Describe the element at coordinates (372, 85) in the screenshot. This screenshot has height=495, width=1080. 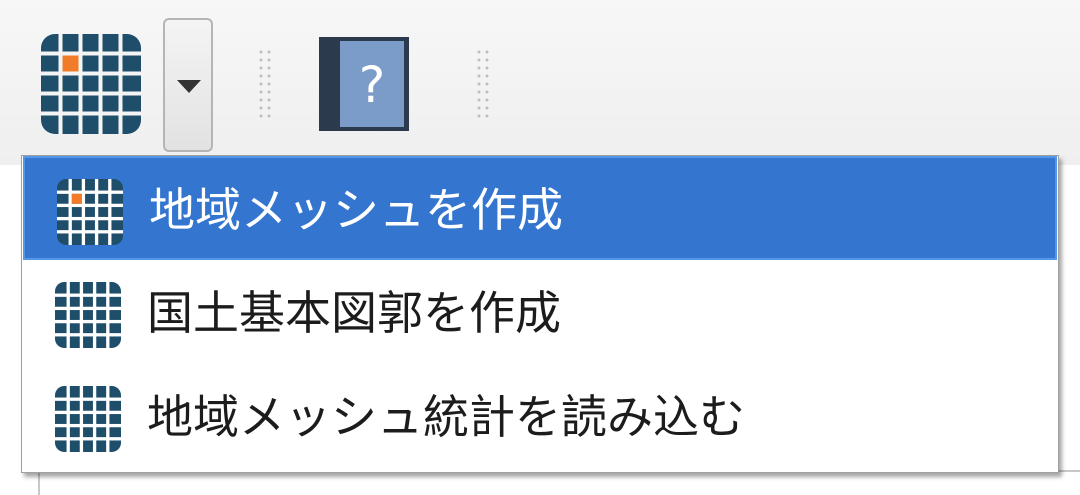
I see `help-glyph: ?` at that location.